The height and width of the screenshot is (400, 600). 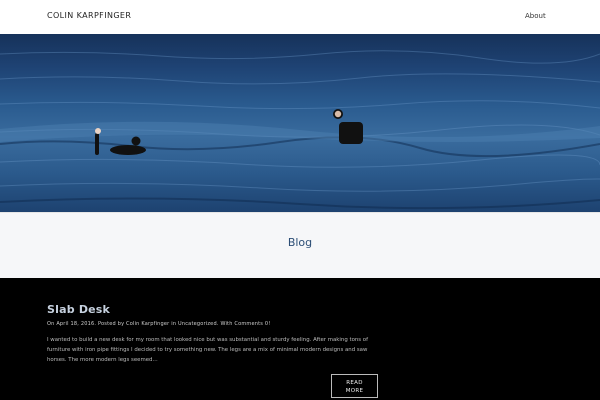 I want to click on author-link: Colin Karpfinger, so click(x=147, y=324).